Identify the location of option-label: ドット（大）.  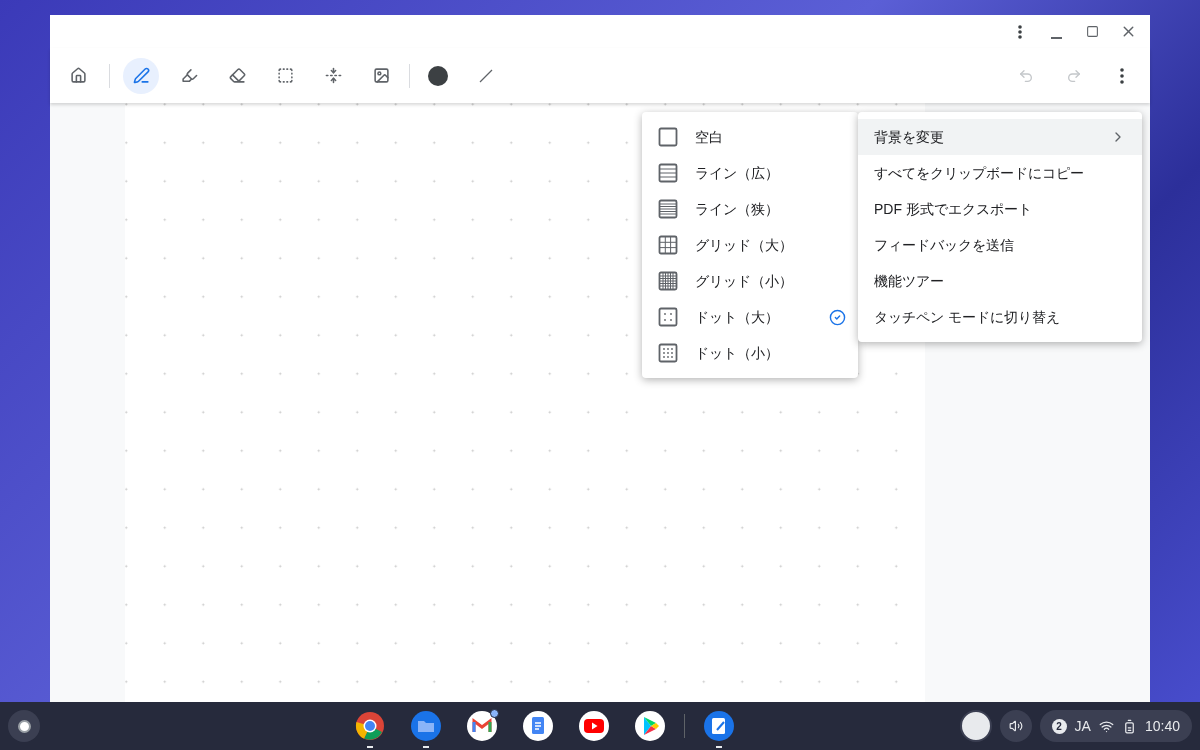
(737, 317).